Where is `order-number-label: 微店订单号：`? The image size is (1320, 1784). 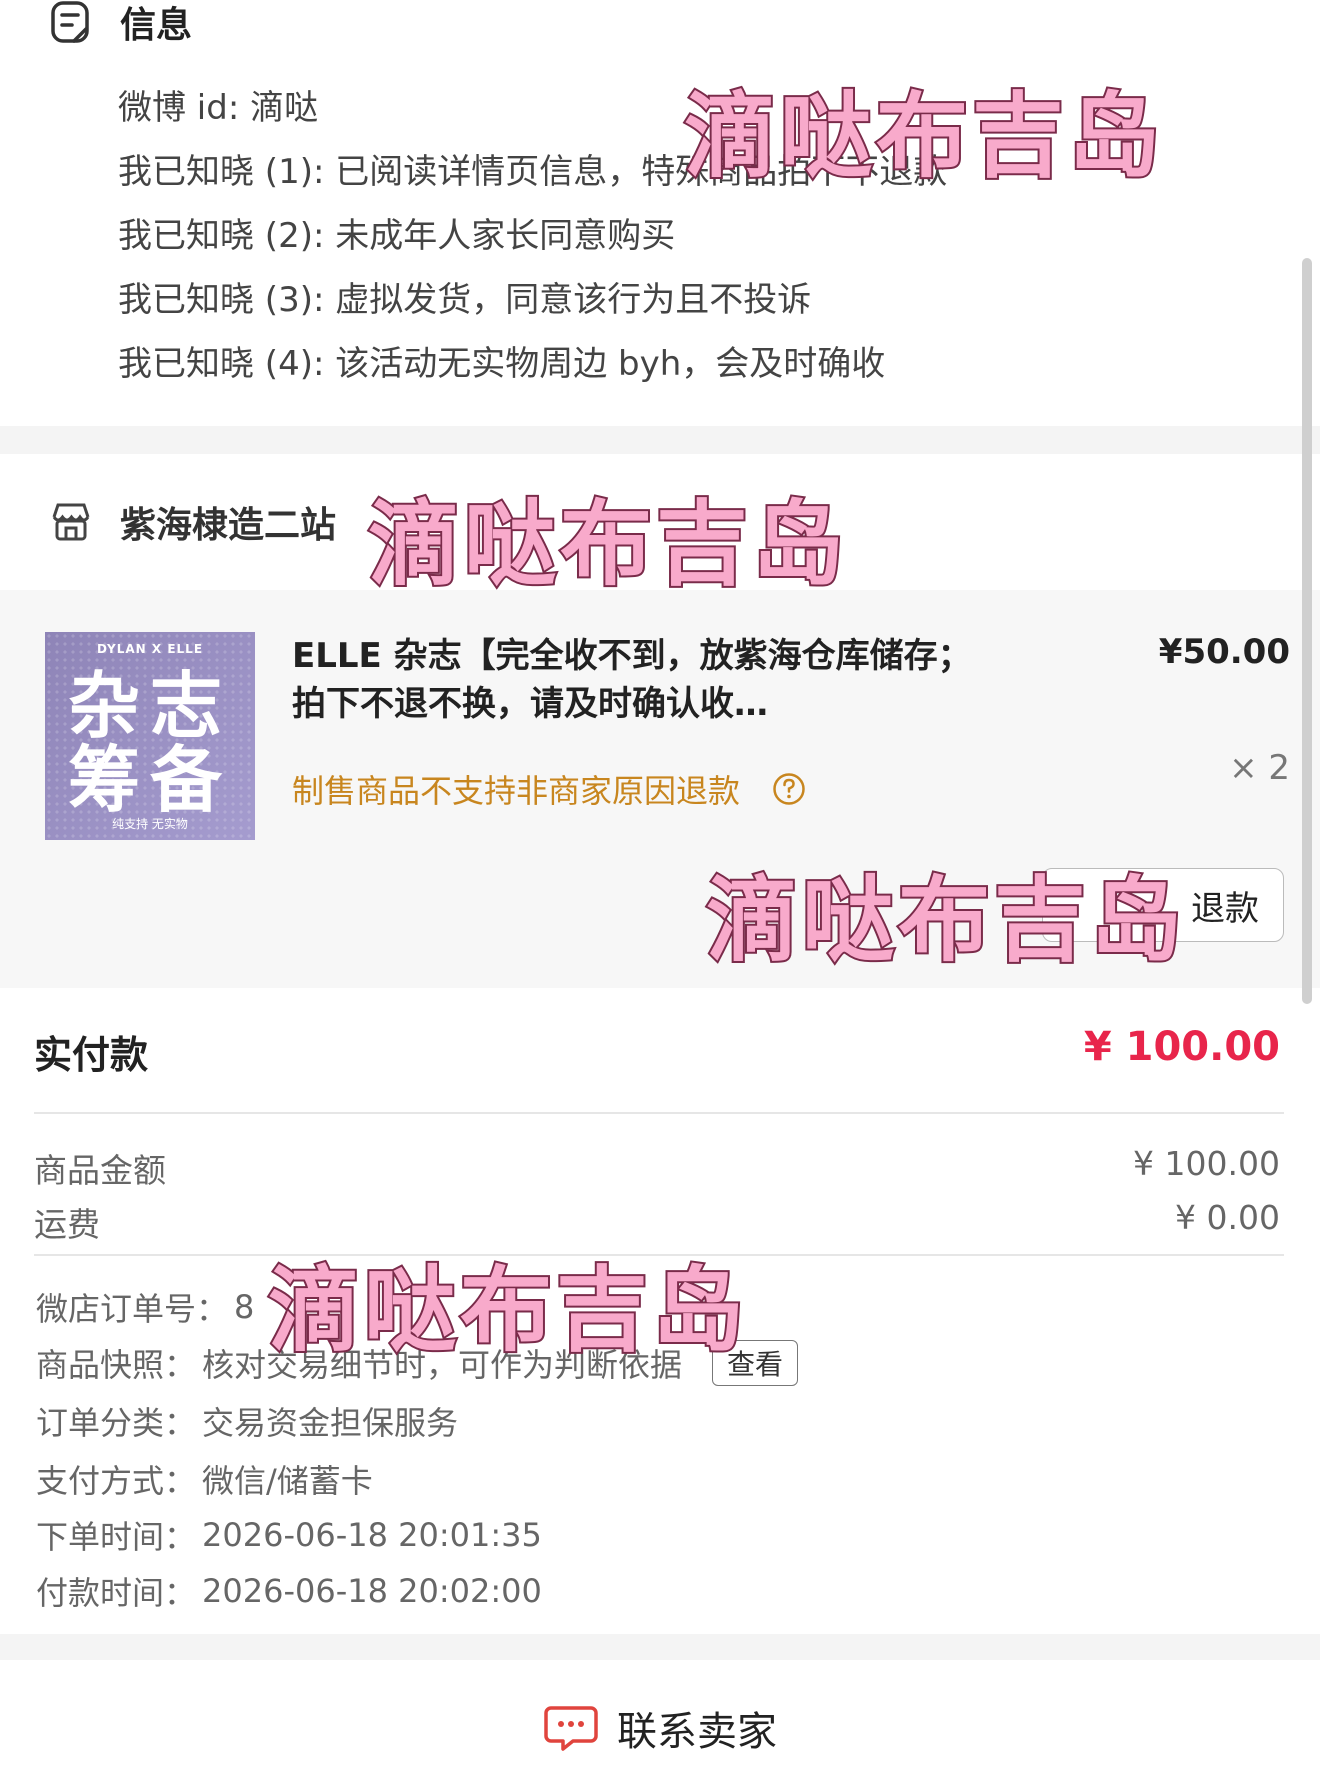 order-number-label: 微店订单号： is located at coordinates (132, 1309).